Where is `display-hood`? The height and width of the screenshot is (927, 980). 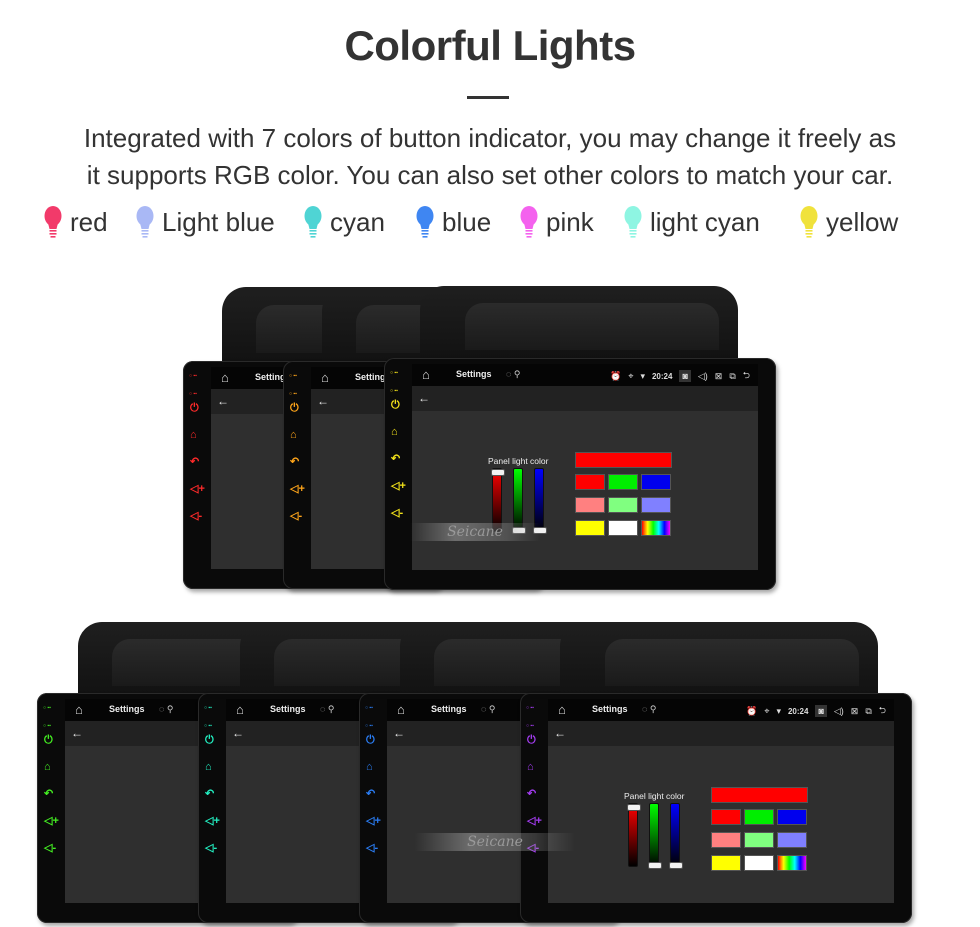 display-hood is located at coordinates (719, 661).